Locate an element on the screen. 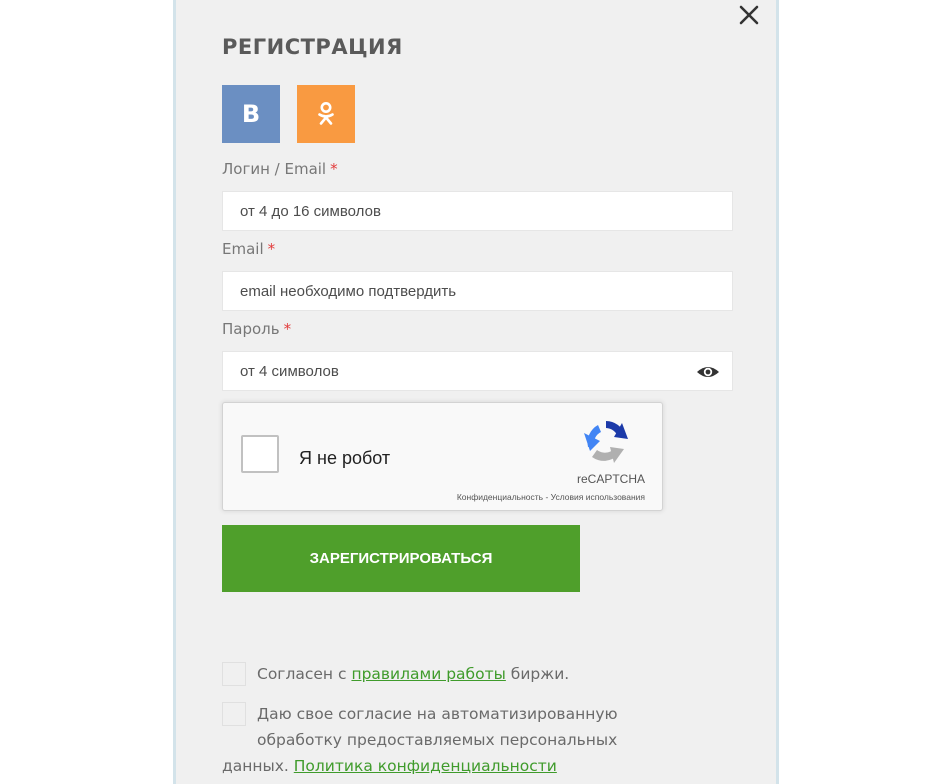 This screenshot has height=784, width=937. close-button is located at coordinates (749, 15).